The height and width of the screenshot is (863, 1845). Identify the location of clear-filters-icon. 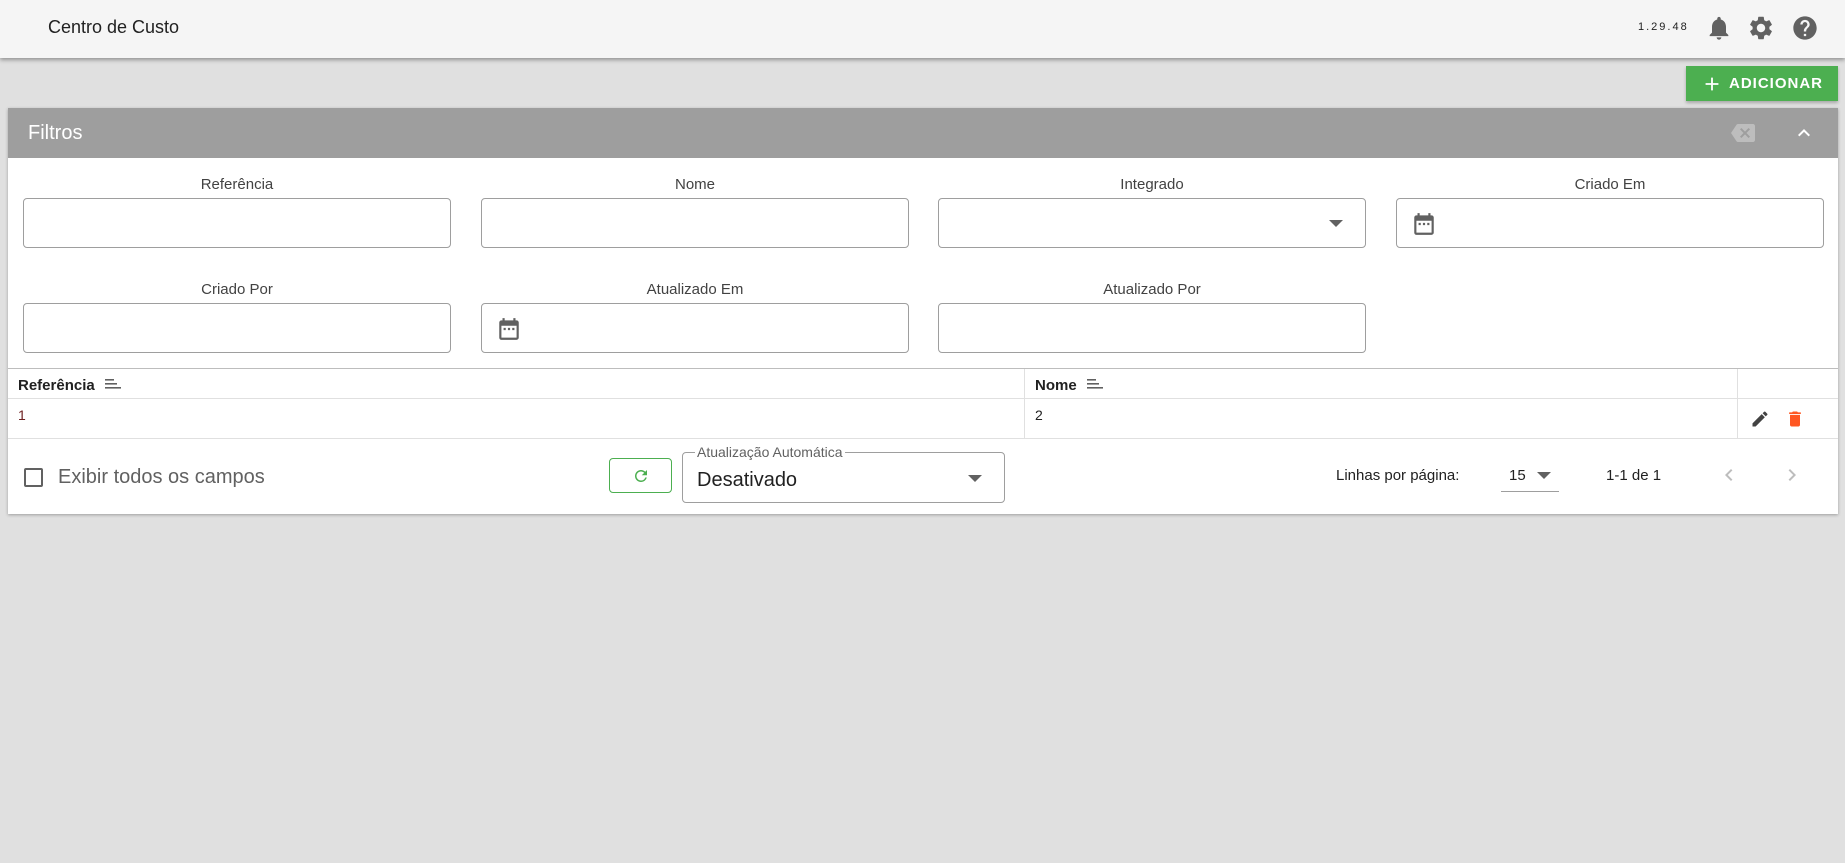
(1743, 133).